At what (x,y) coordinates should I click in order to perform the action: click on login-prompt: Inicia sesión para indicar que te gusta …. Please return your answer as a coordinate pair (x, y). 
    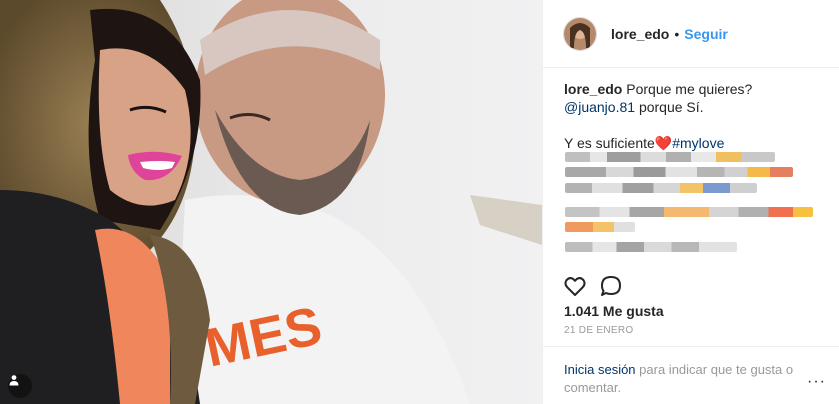
    Looking at the image, I should click on (684, 379).